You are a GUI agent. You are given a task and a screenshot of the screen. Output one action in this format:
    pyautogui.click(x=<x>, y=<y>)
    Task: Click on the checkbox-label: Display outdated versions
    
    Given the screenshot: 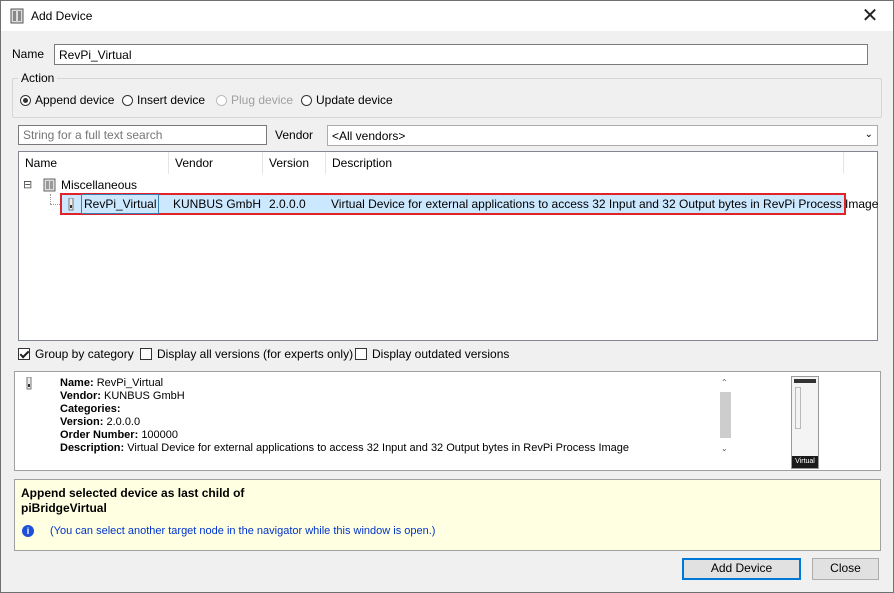 What is the action you would take?
    pyautogui.click(x=441, y=354)
    